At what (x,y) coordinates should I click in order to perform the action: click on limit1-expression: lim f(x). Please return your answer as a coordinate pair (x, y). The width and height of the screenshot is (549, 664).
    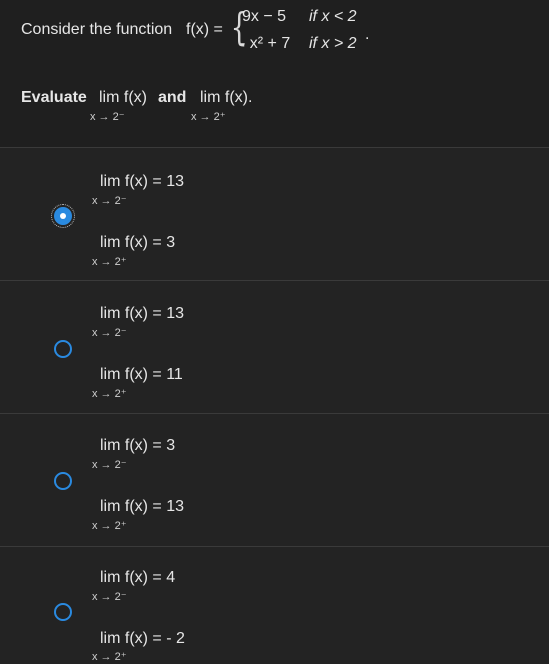
    Looking at the image, I should click on (123, 97).